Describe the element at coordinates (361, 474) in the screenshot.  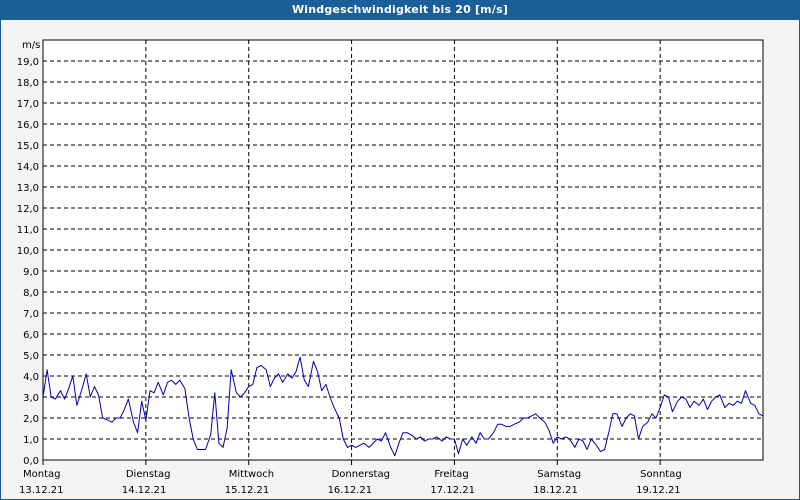
I see `x-tick-day-label: Donnerstag` at that location.